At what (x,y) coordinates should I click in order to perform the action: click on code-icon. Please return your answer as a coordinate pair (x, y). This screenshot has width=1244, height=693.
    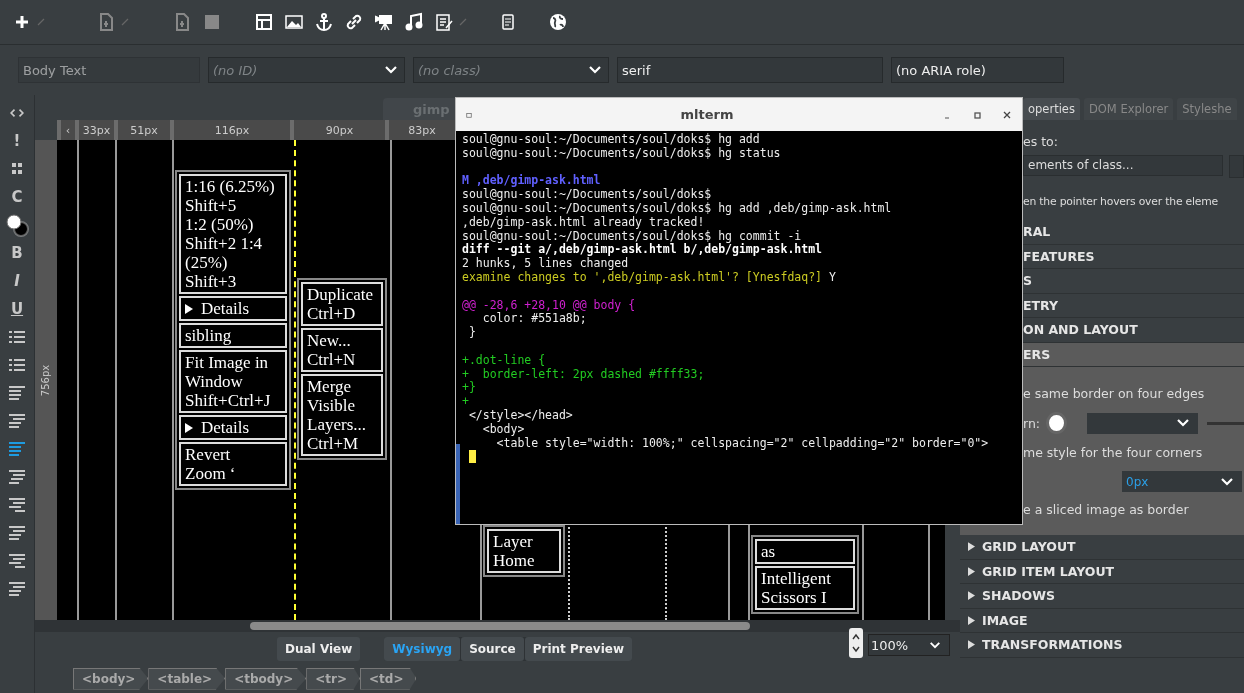
    Looking at the image, I should click on (17, 113).